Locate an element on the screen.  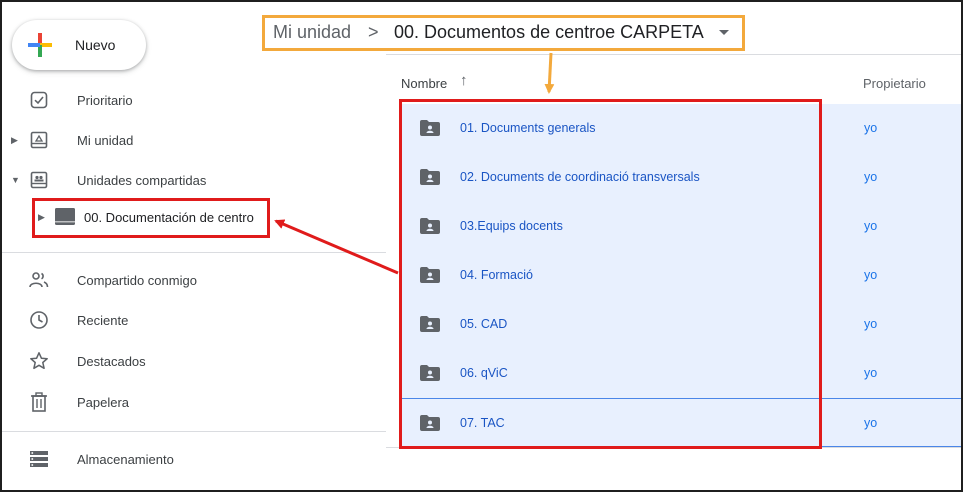
file-row: 03.Equips docents yo is located at coordinates (680, 226).